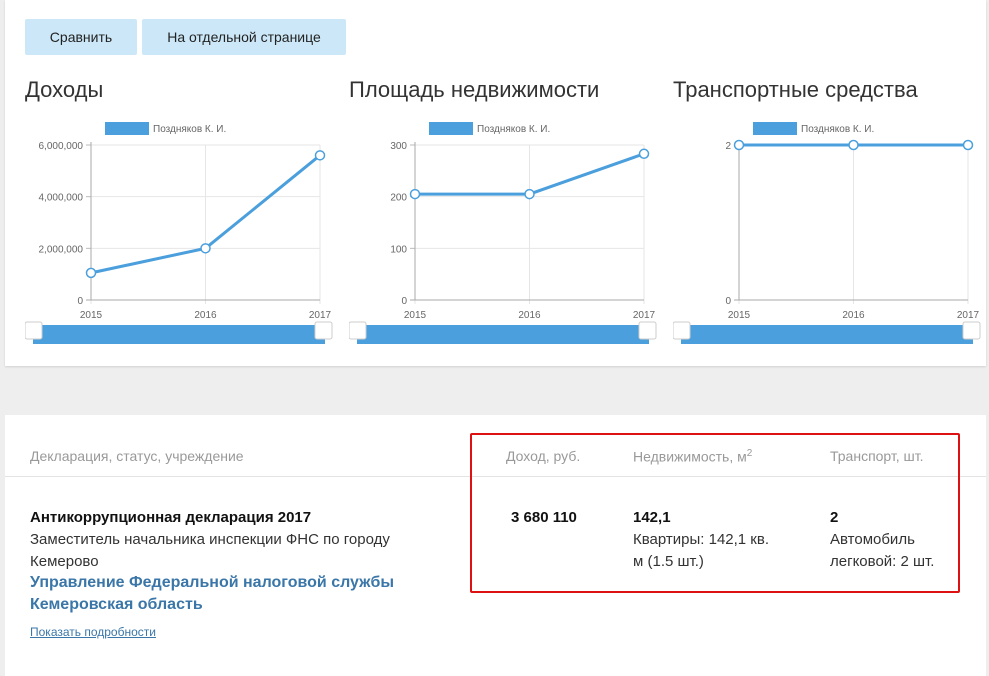 Image resolution: width=989 pixels, height=676 pixels. I want to click on header-declaration: Декларация, статус, учреждение, so click(137, 456).